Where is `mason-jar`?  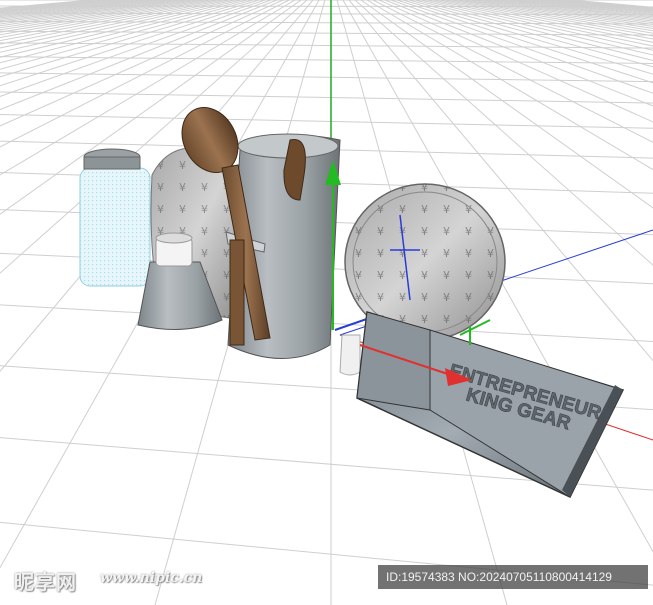 mason-jar is located at coordinates (115, 217).